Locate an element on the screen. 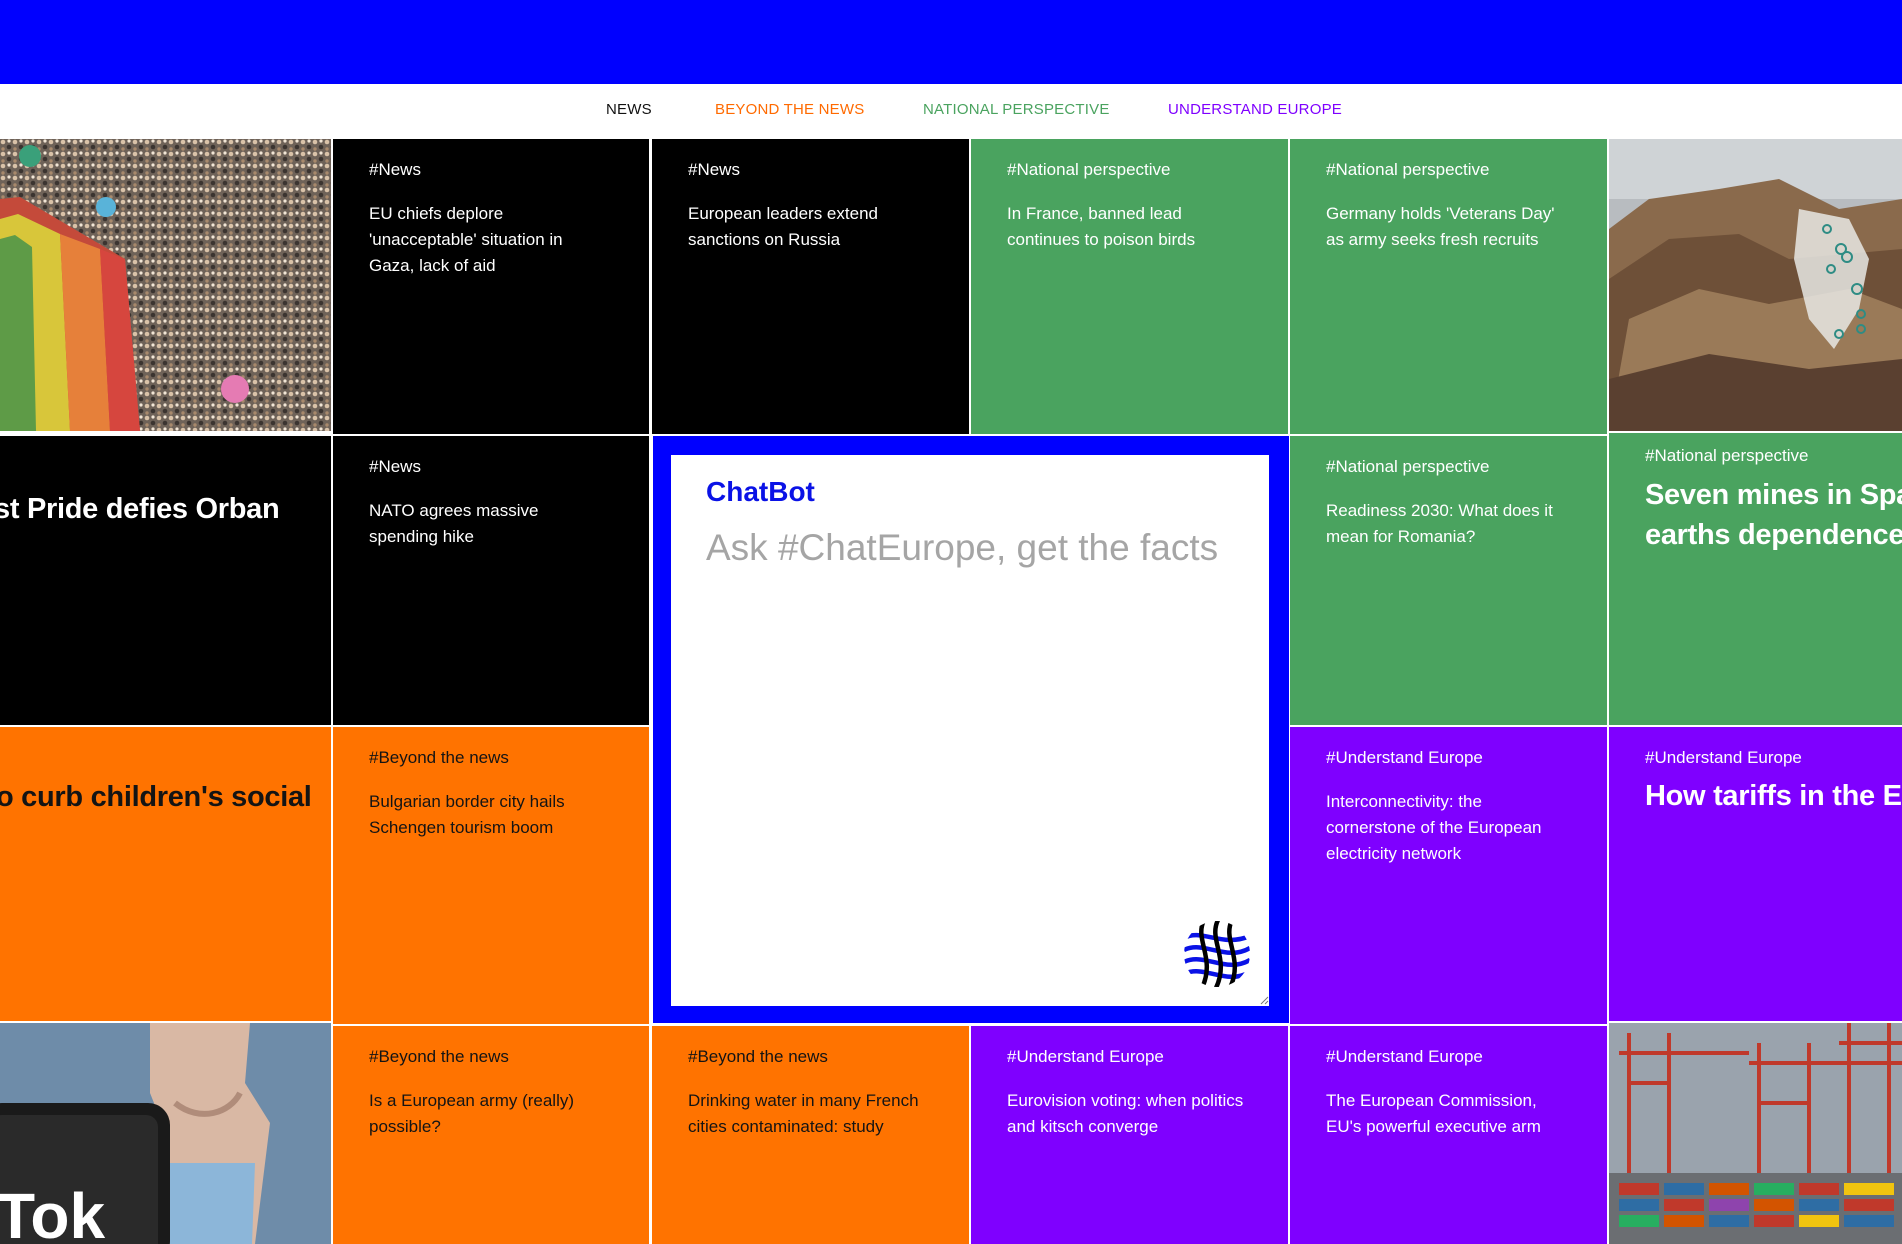  tariffs-feature-tile: #Understand Europe How tariffs in the EU is located at coordinates (1755, 874).